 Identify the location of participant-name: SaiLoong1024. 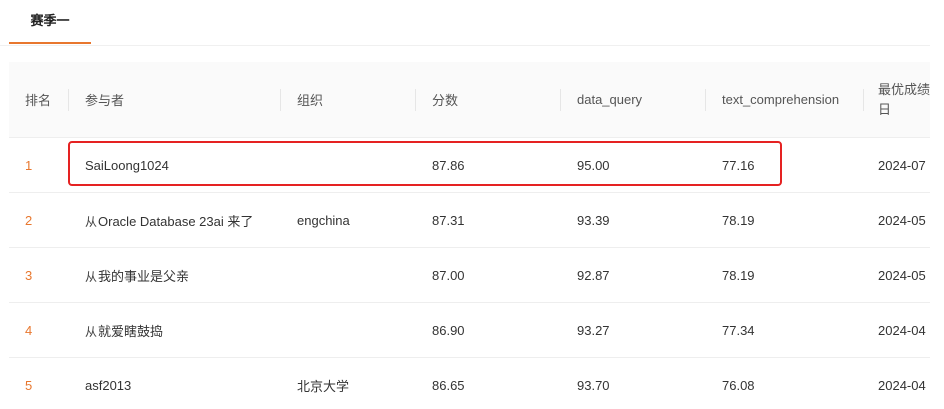
(127, 165).